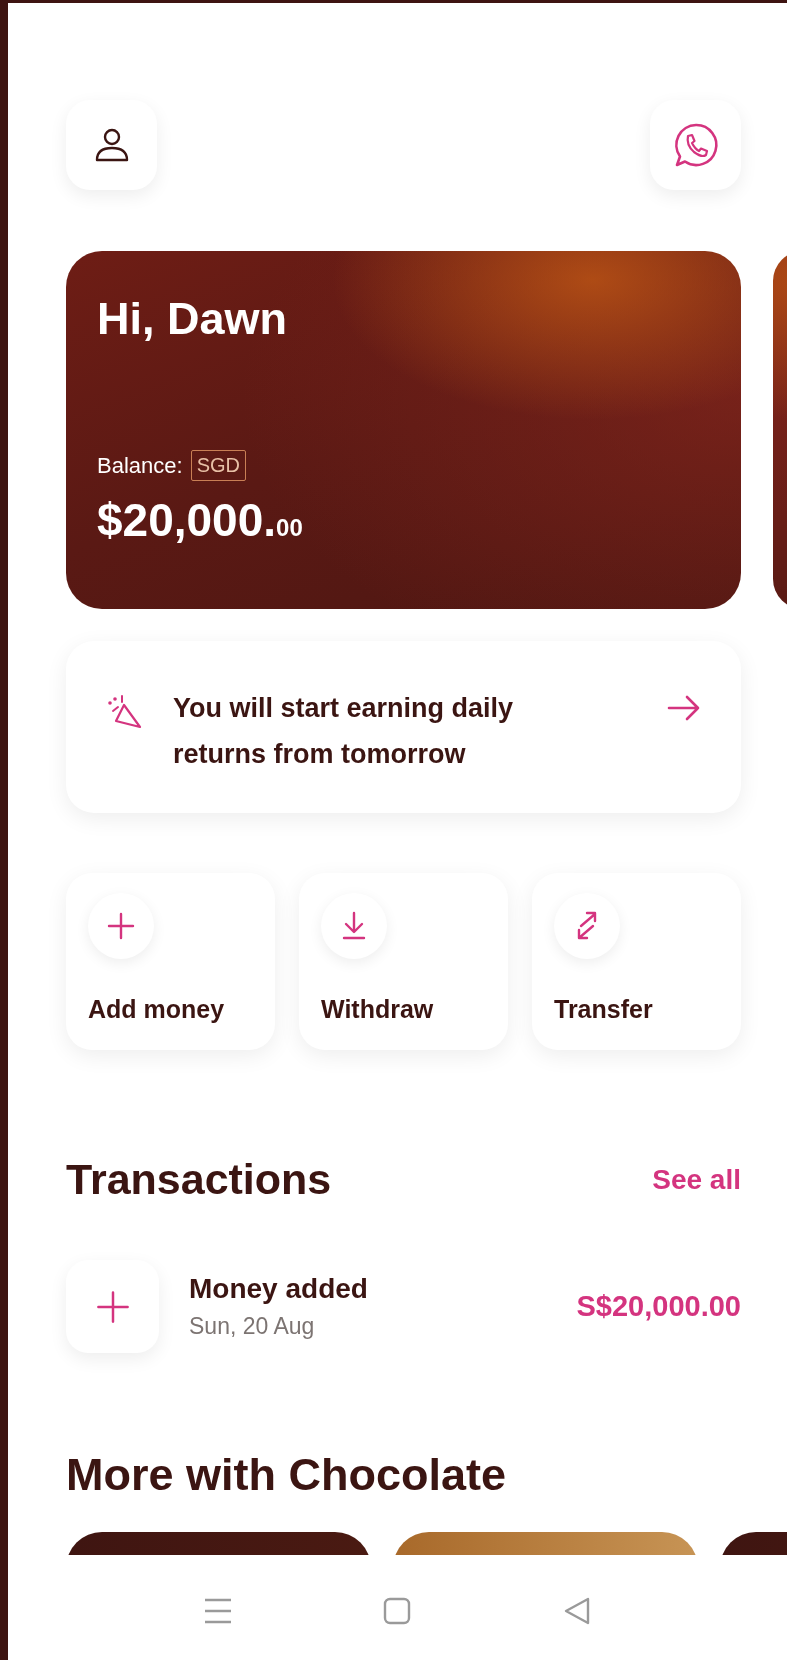 This screenshot has width=787, height=1660. What do you see at coordinates (157, 1009) in the screenshot?
I see `action-label: Add money` at bounding box center [157, 1009].